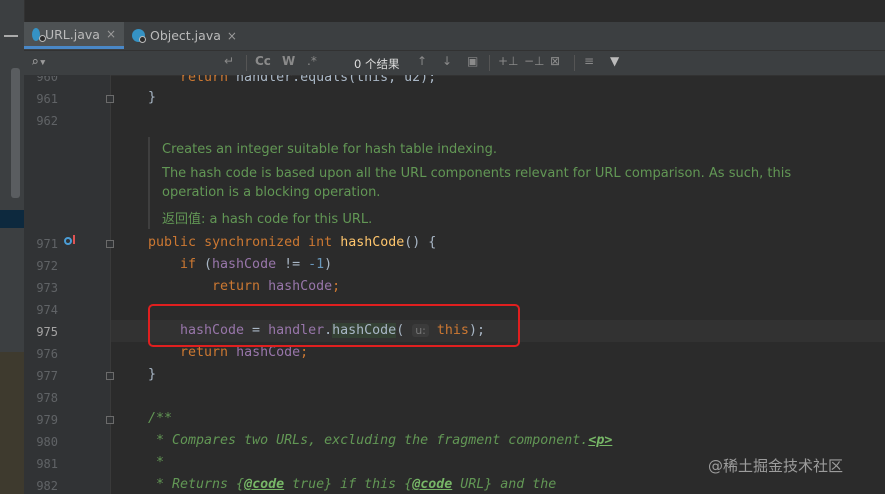 The width and height of the screenshot is (885, 494). I want to click on number: -1, so click(316, 264).